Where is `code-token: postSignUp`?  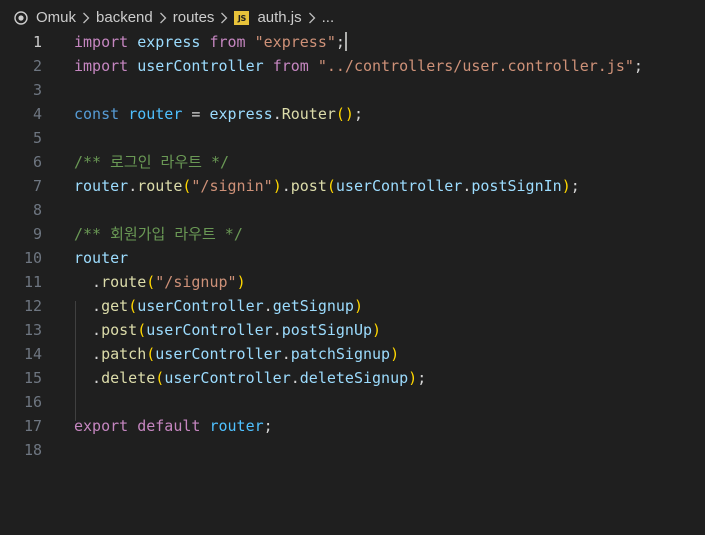 code-token: postSignUp is located at coordinates (327, 330).